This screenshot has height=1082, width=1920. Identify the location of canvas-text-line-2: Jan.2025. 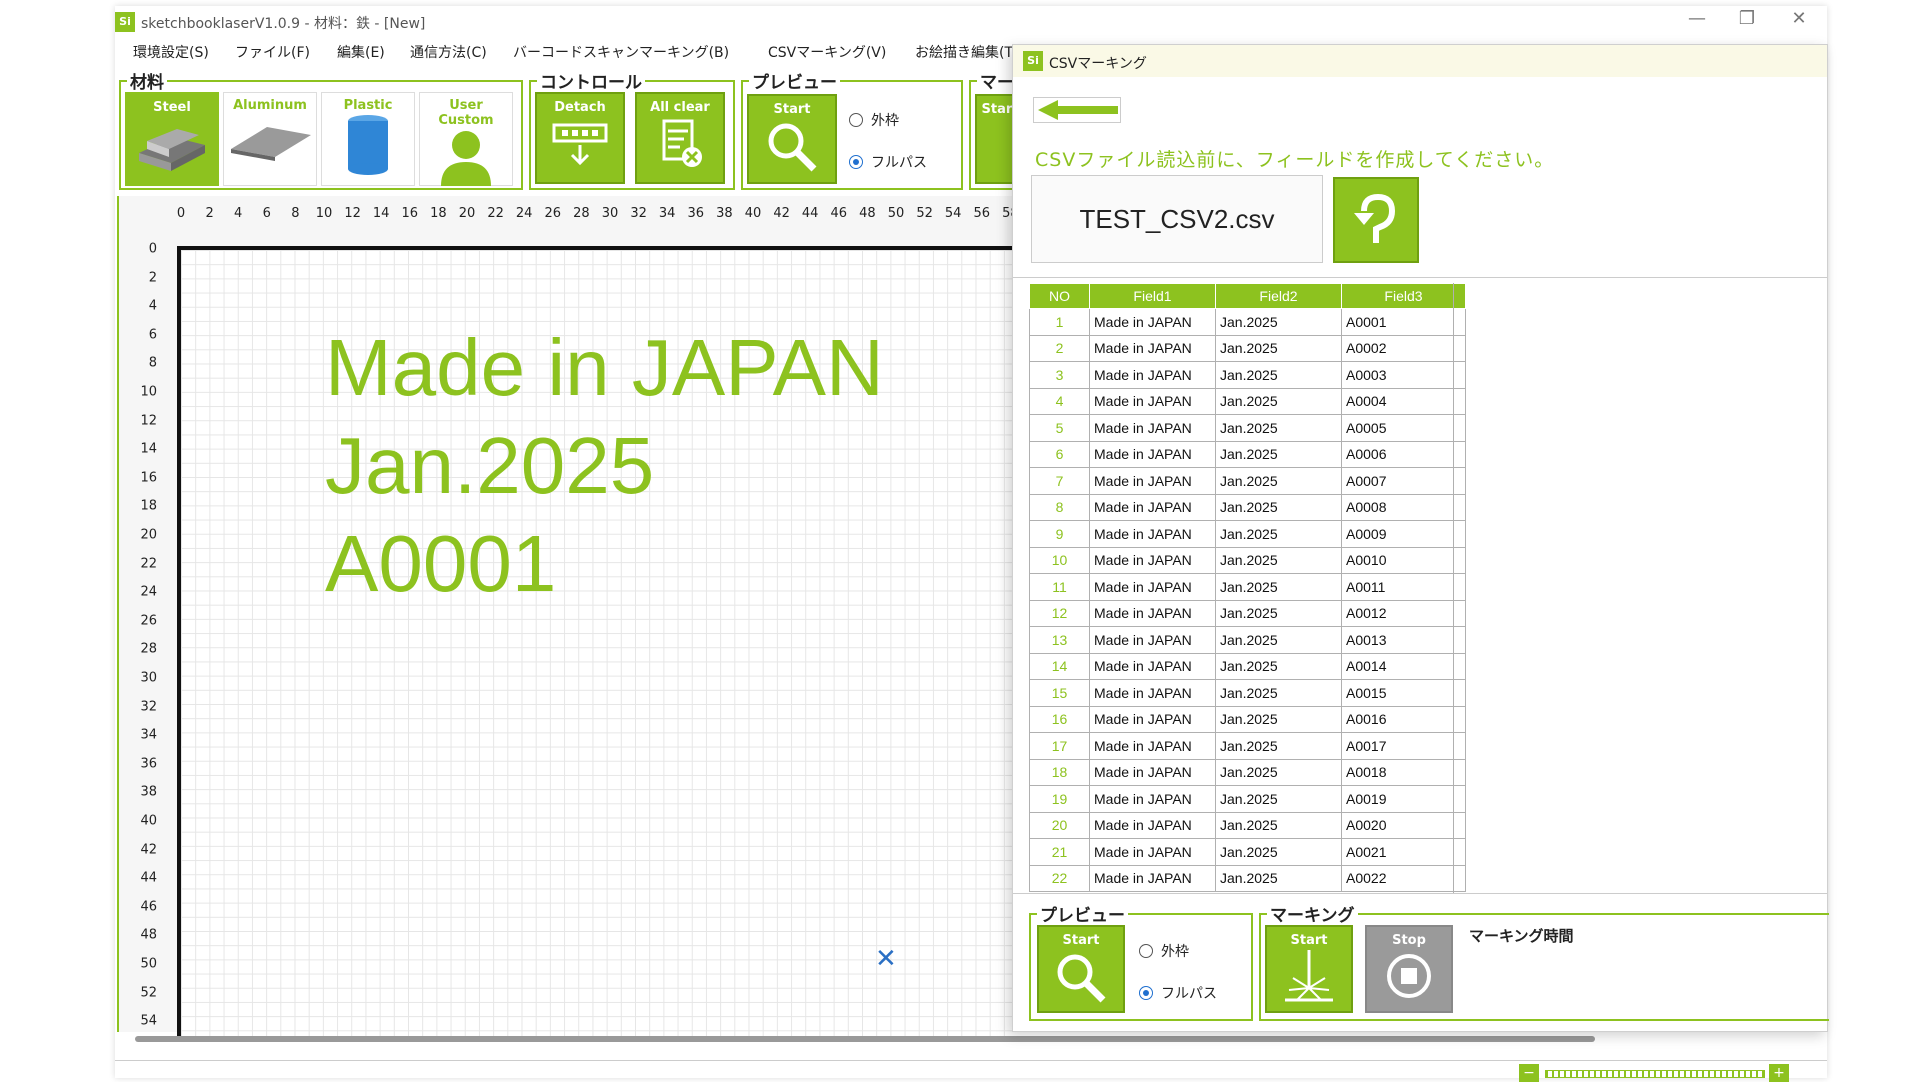
(489, 466).